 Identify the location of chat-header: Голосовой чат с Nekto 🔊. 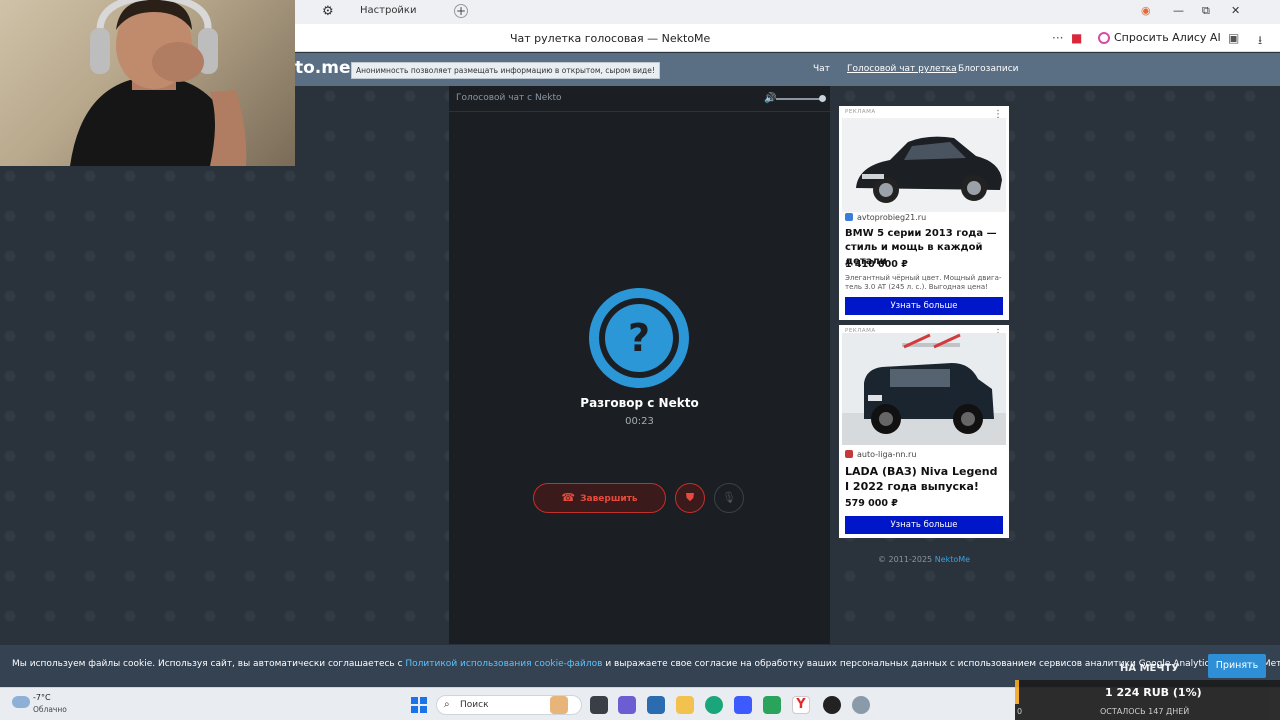
(639, 99).